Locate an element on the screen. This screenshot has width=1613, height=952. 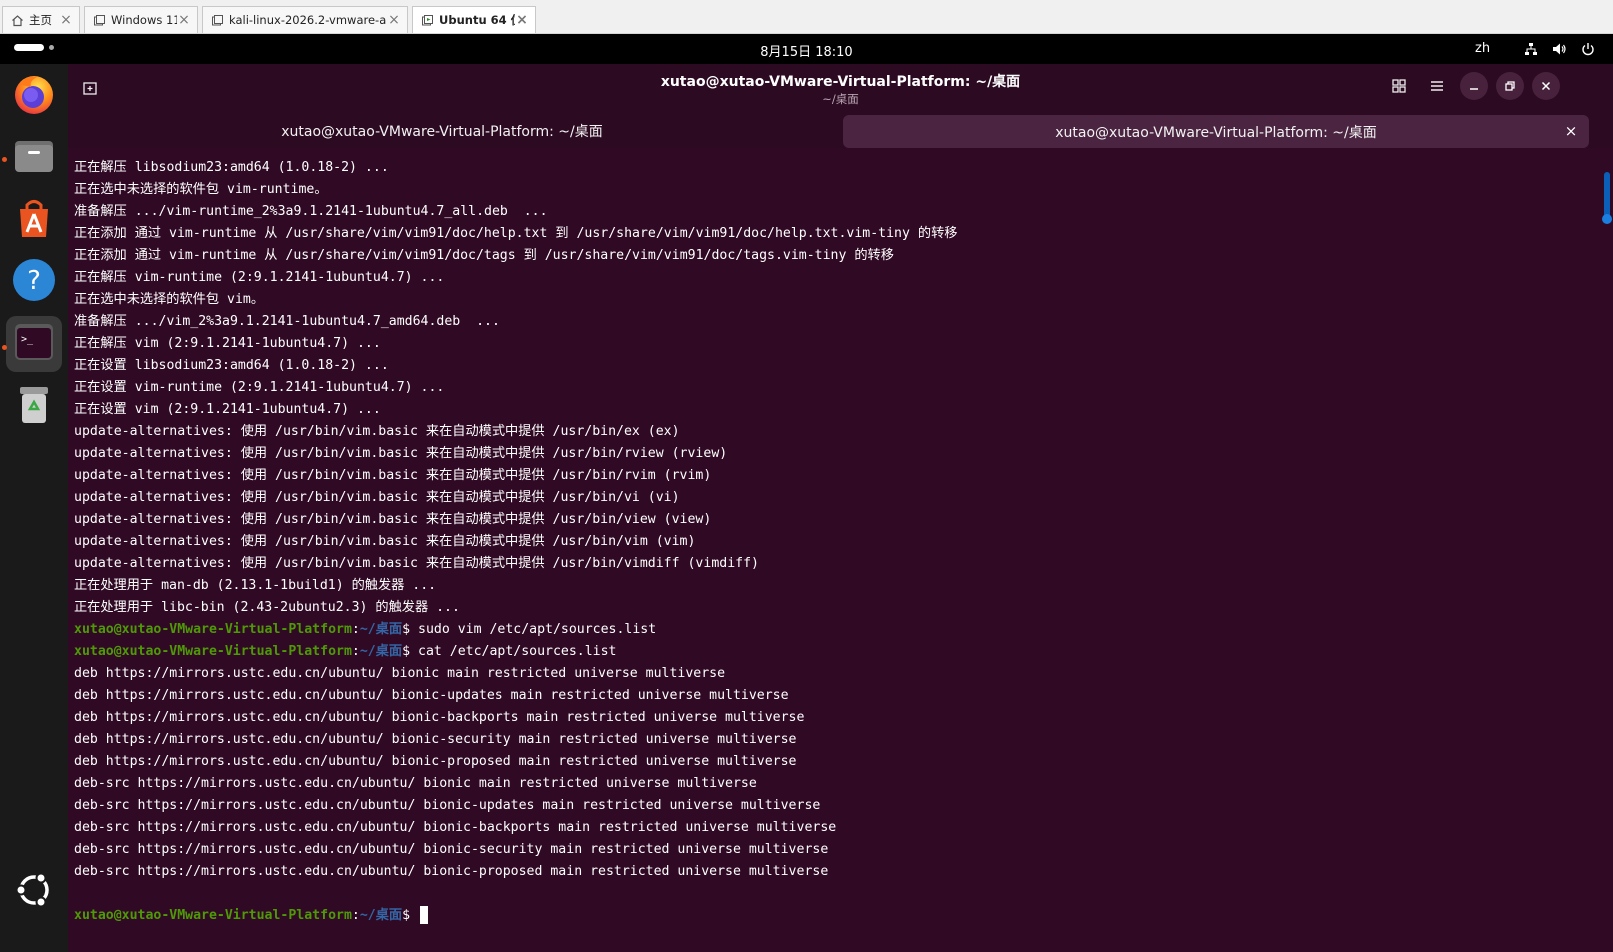
command-text: cat /etc/apt/sources.list is located at coordinates (513, 651).